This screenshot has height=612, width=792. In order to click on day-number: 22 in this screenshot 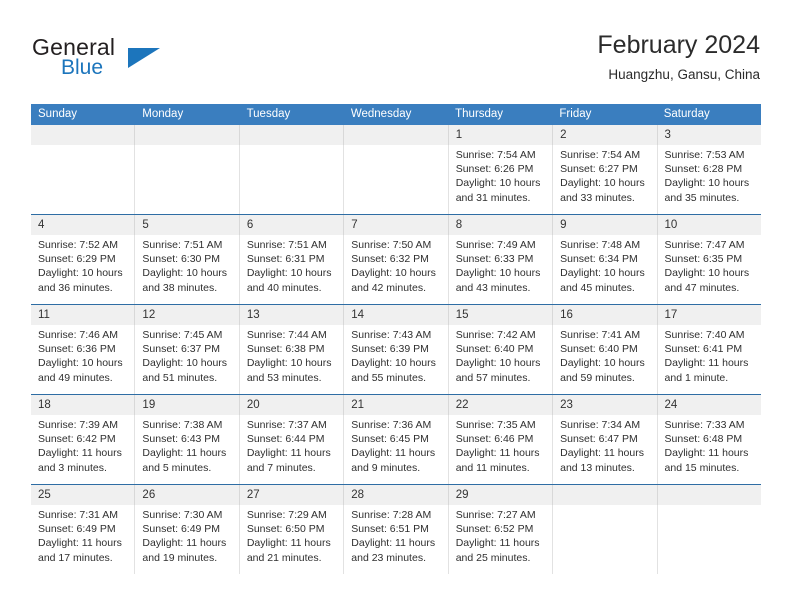, I will do `click(499, 405)`.